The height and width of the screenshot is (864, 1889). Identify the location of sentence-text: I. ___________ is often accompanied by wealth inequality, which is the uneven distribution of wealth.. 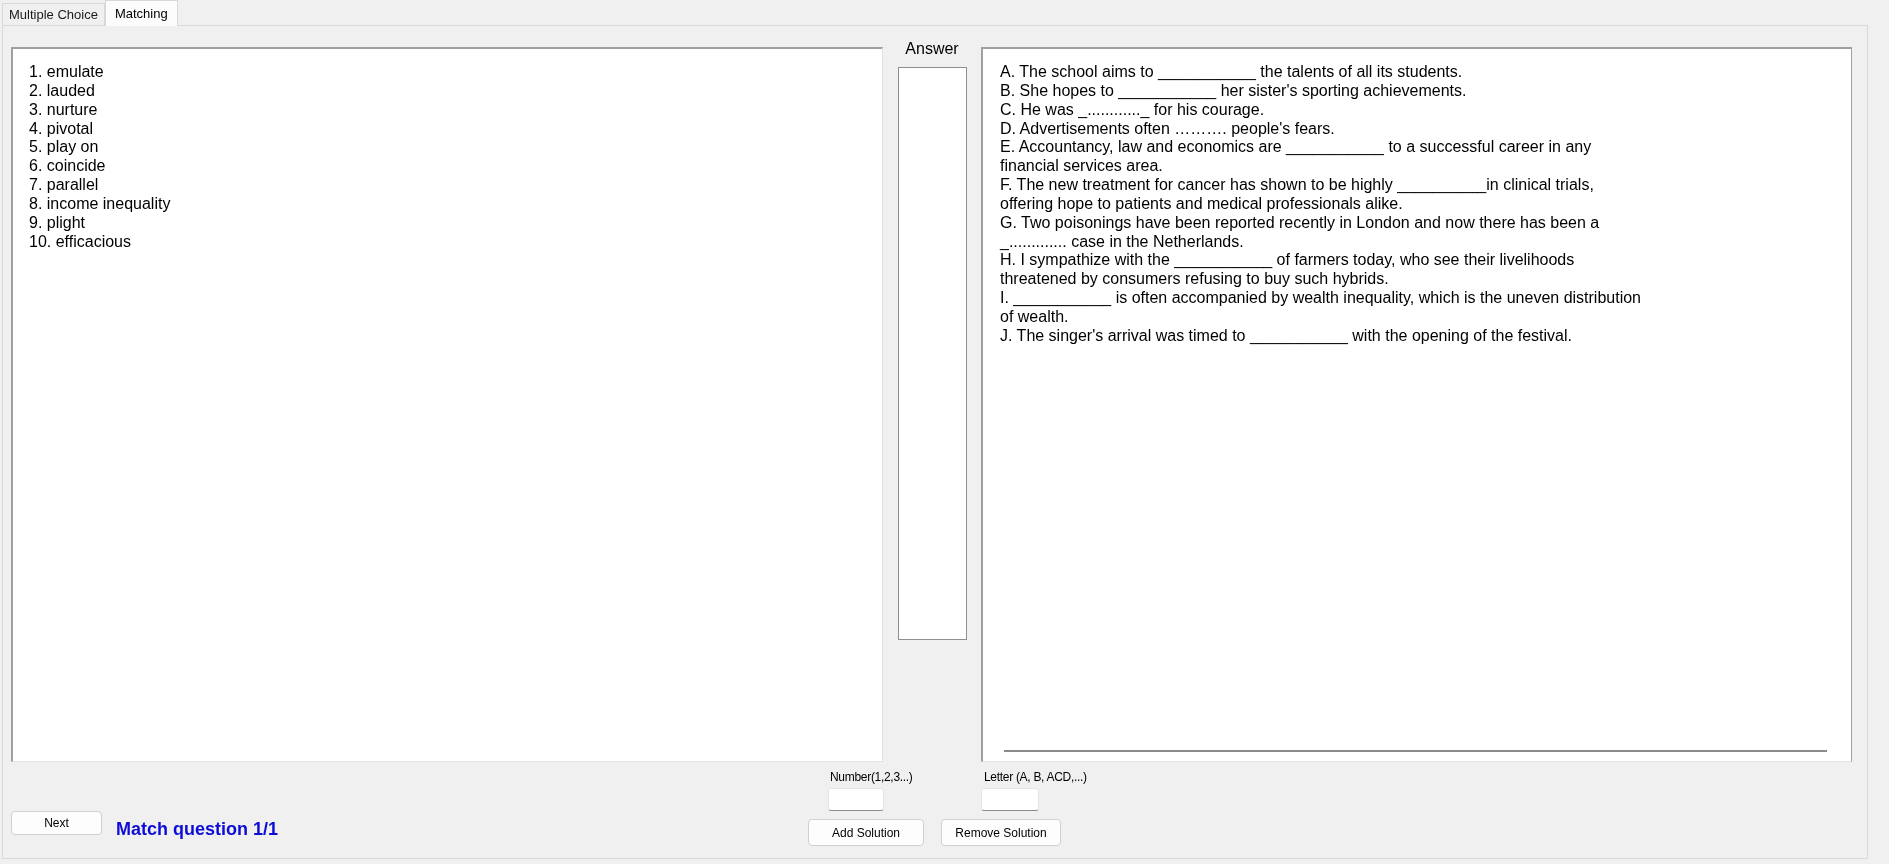
(1320, 308).